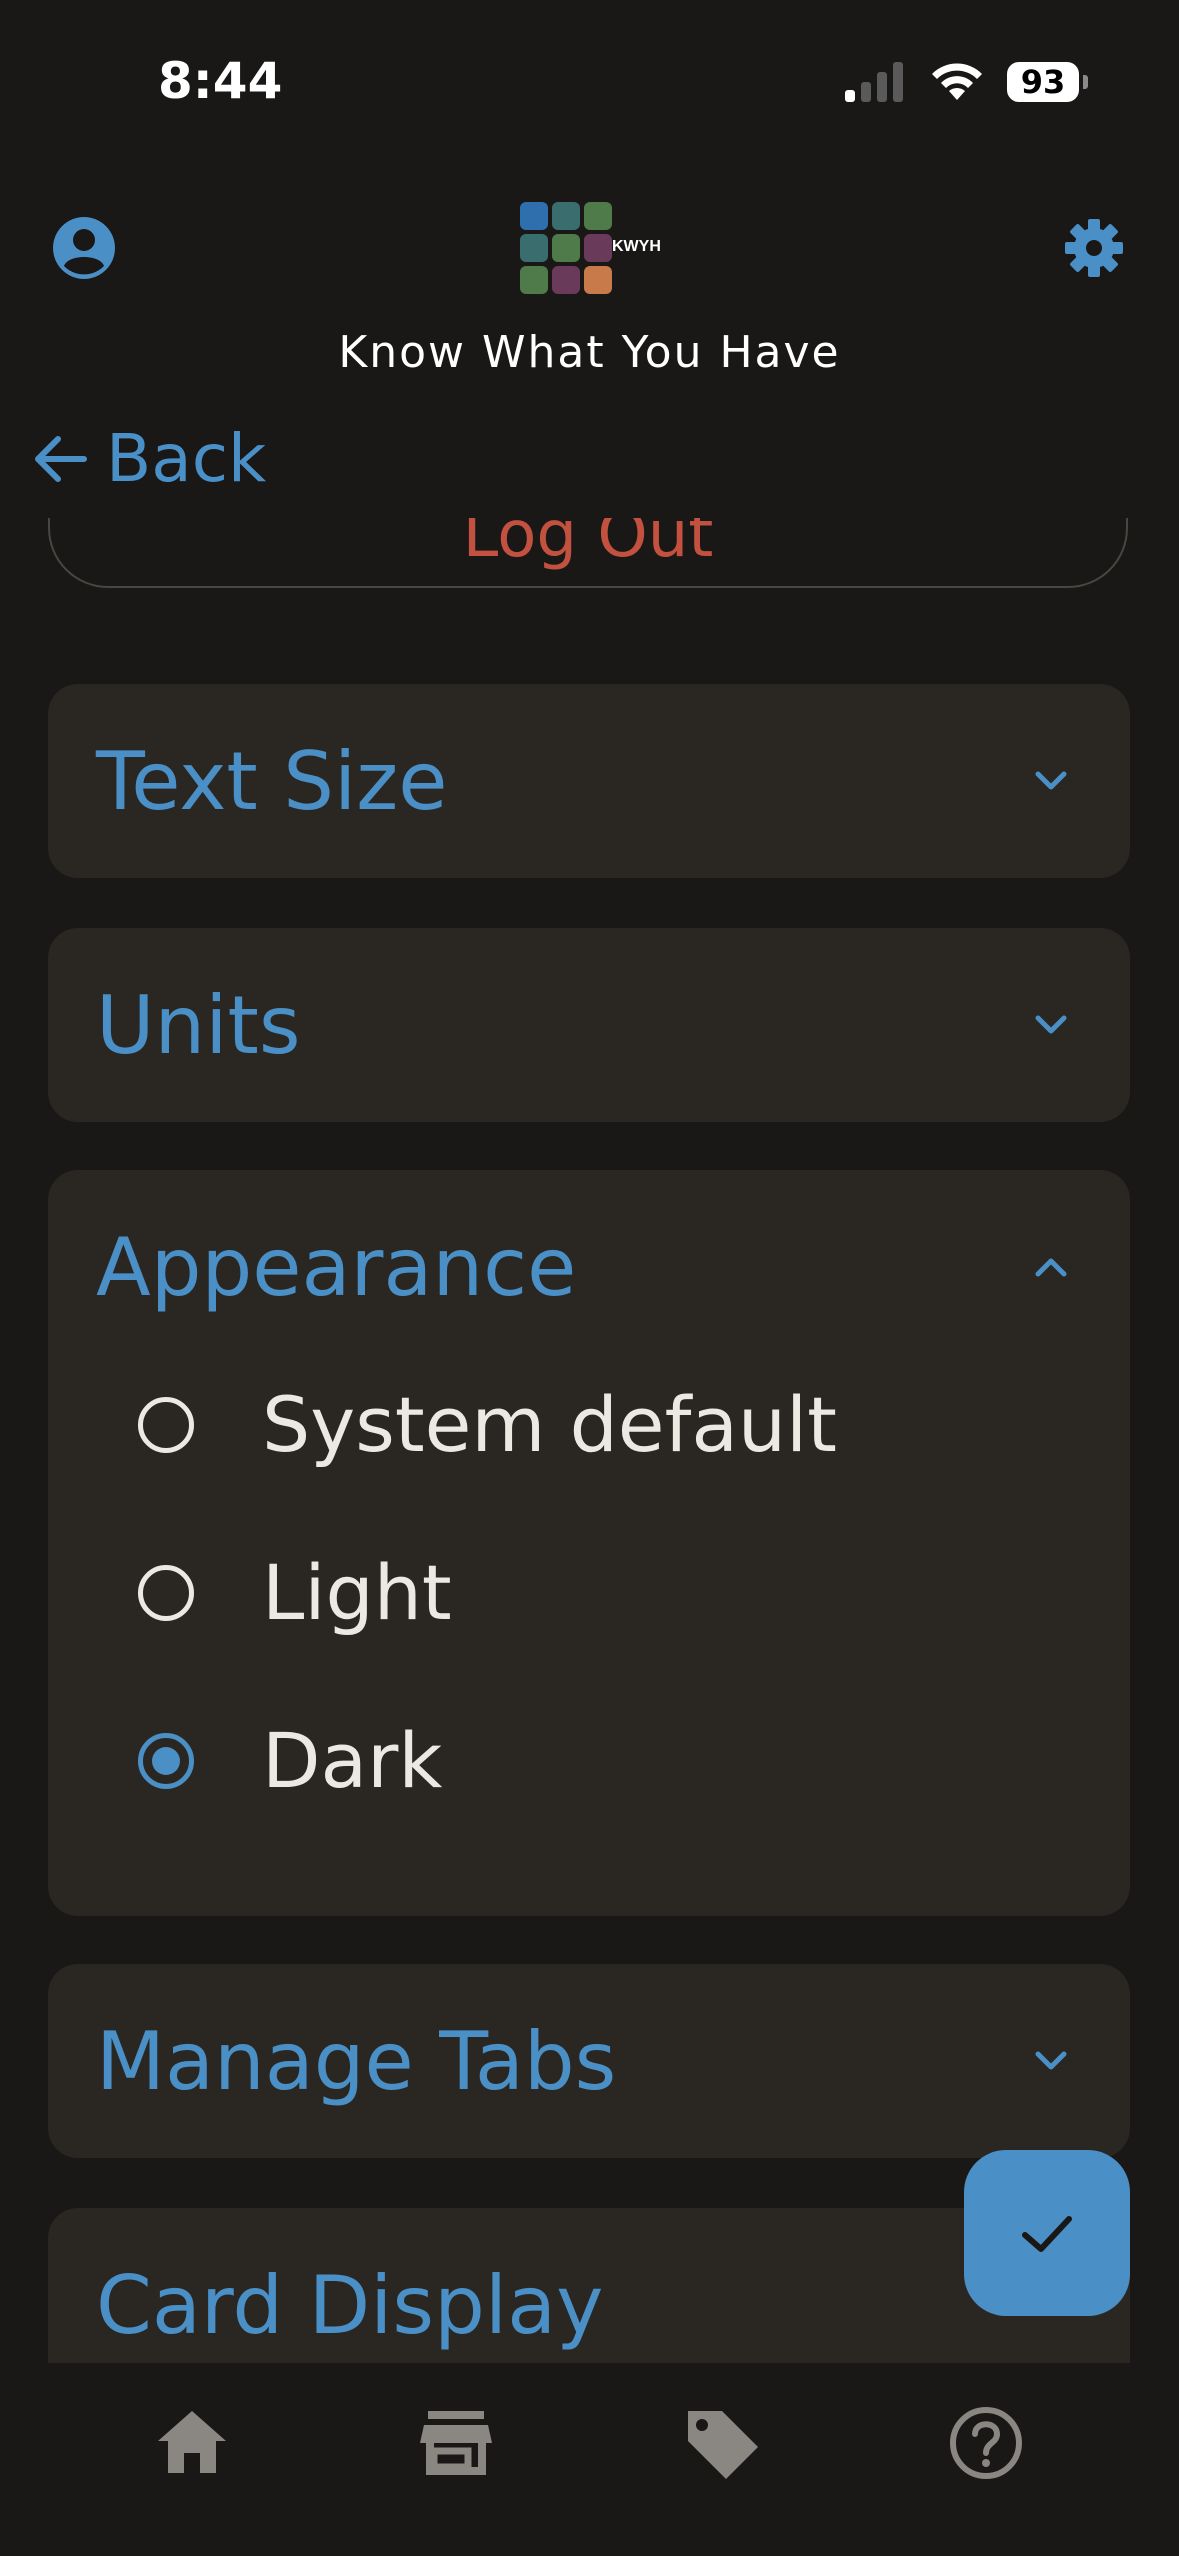 The height and width of the screenshot is (2556, 1179). What do you see at coordinates (356, 2061) in the screenshot?
I see `section-title: Manage Tabs` at bounding box center [356, 2061].